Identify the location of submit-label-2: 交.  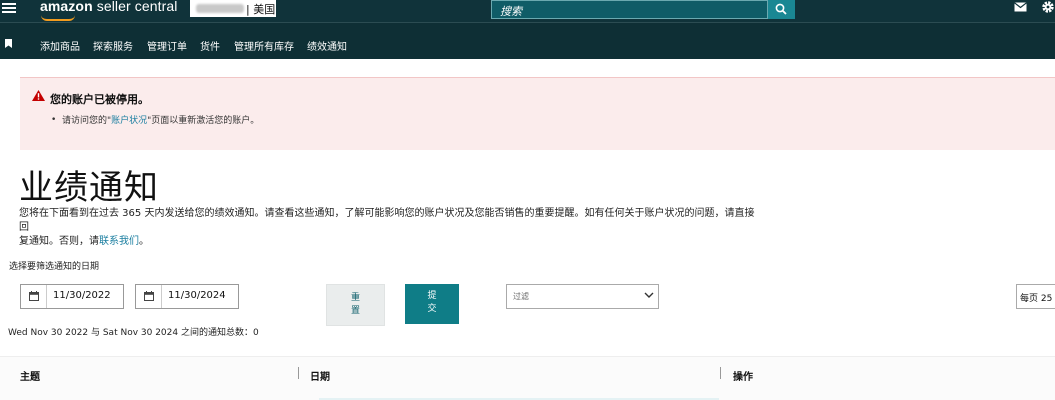
(432, 309).